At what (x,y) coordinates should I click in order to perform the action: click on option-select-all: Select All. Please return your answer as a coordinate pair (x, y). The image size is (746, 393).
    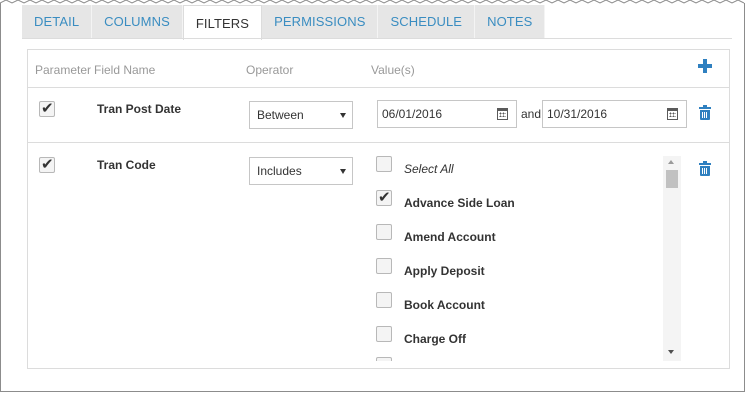
    Looking at the image, I should click on (518, 168).